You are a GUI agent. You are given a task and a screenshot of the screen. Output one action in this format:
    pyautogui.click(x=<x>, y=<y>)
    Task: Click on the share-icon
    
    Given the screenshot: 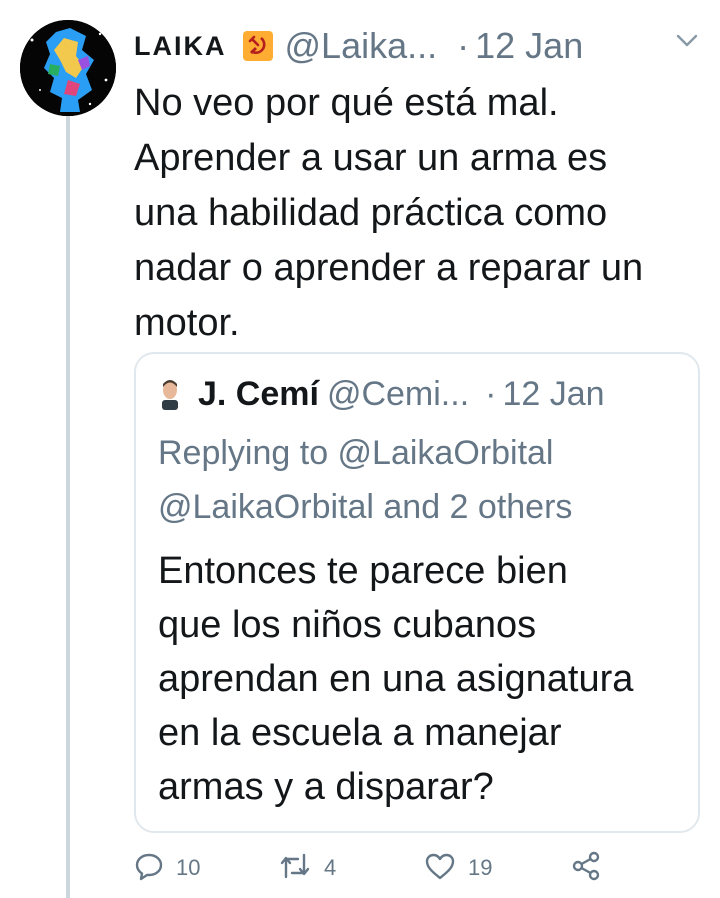 What is the action you would take?
    pyautogui.click(x=586, y=868)
    